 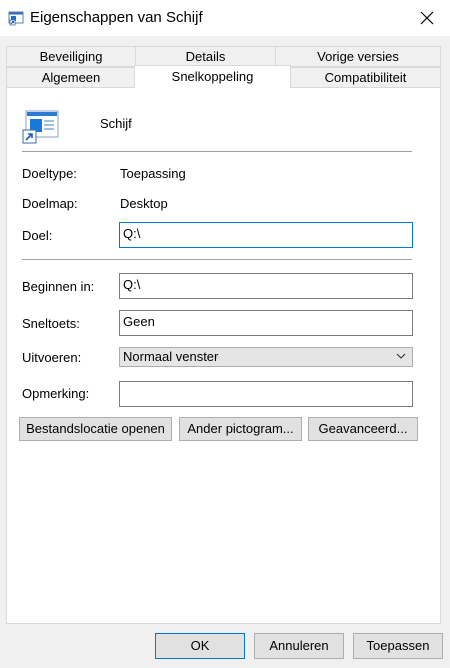 I want to click on sneltoets-input: Geen, so click(x=266, y=323).